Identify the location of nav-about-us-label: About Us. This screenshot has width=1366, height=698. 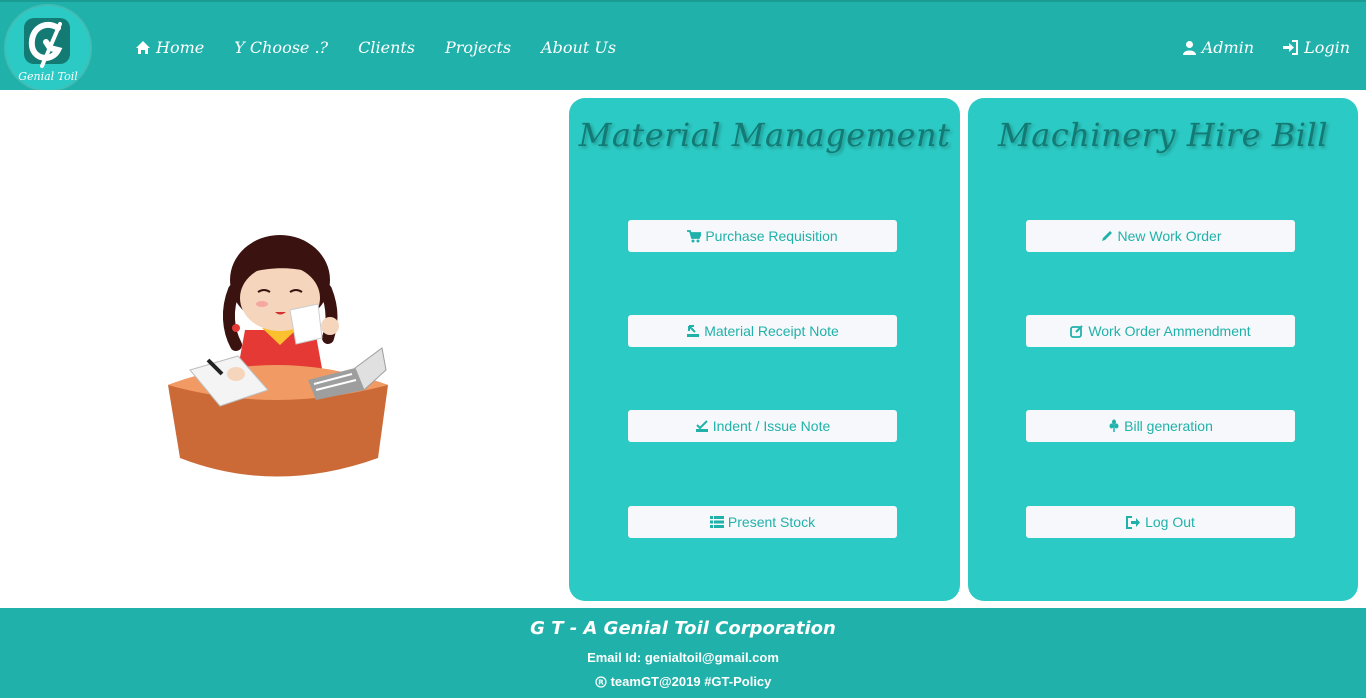
(579, 47).